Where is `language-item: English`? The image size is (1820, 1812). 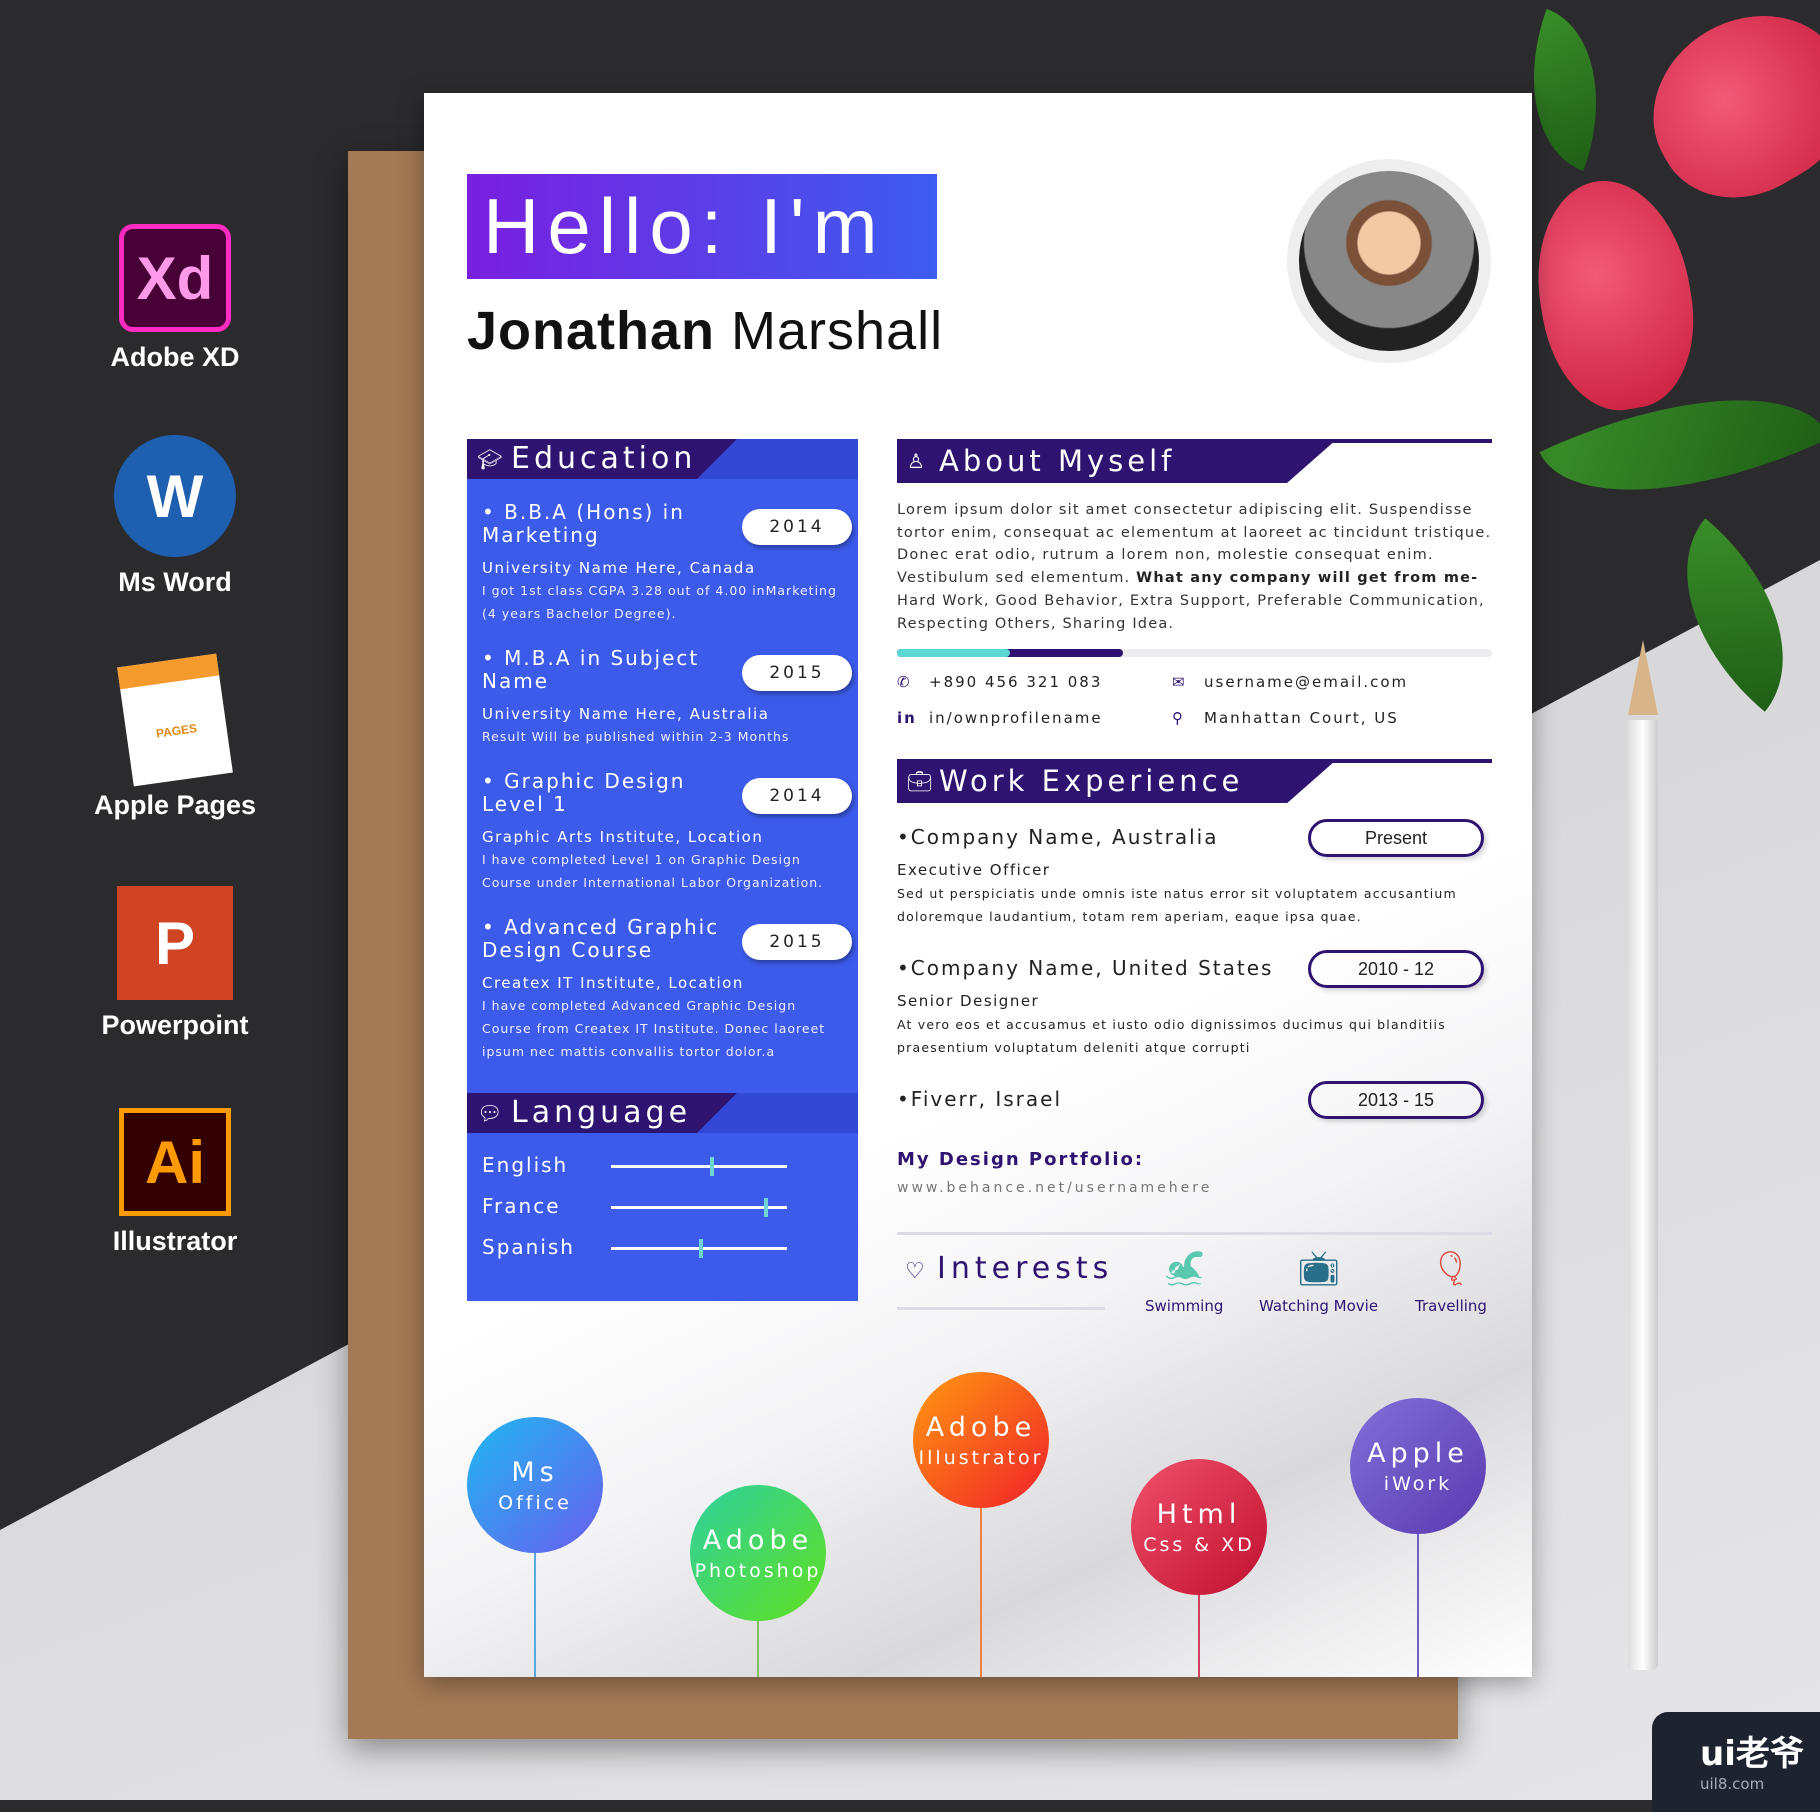
language-item: English is located at coordinates (662, 1165).